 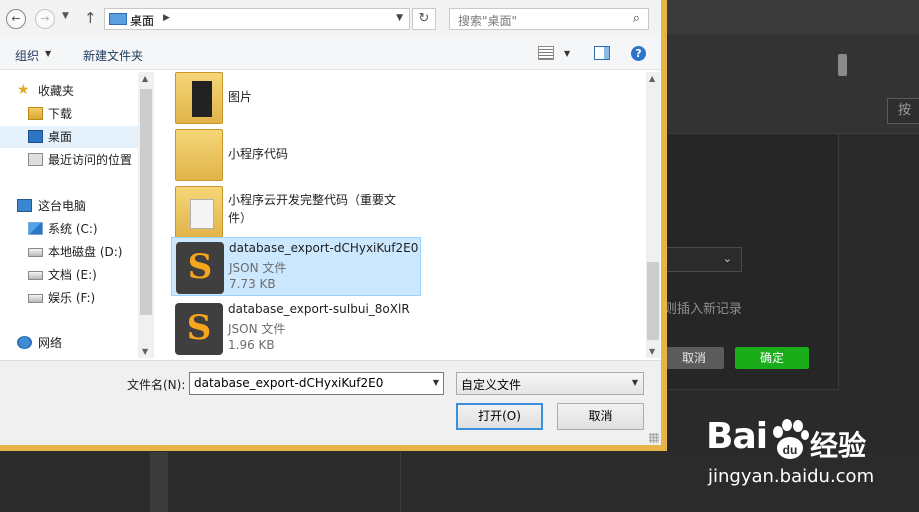 I want to click on nav-item-drive-f: 娱乐 (F:), so click(x=69, y=298).